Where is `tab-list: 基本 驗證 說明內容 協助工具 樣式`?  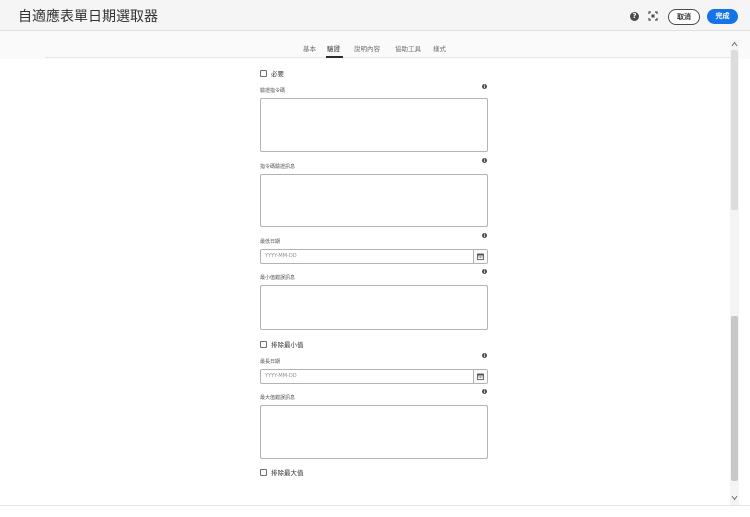
tab-list: 基本 驗證 說明內容 協助工具 樣式 is located at coordinates (375, 50).